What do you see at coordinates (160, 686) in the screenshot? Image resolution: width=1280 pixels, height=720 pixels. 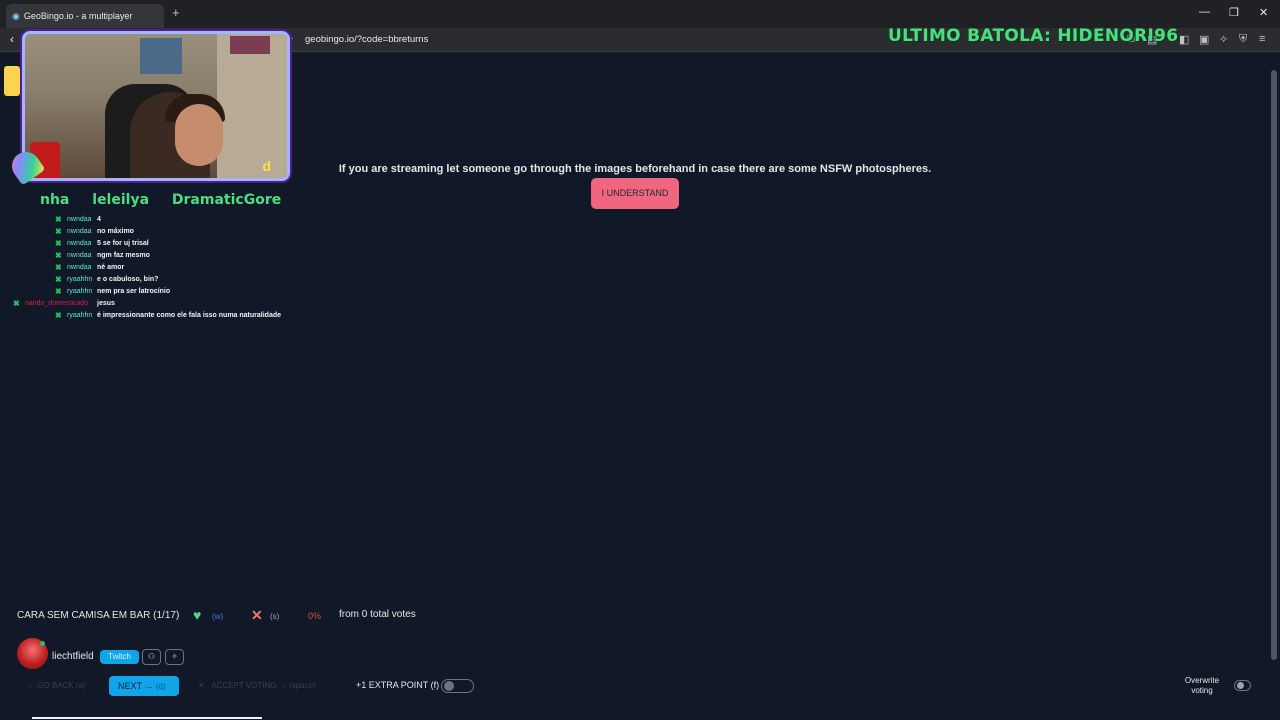 I see `next-hotkey: (d)` at bounding box center [160, 686].